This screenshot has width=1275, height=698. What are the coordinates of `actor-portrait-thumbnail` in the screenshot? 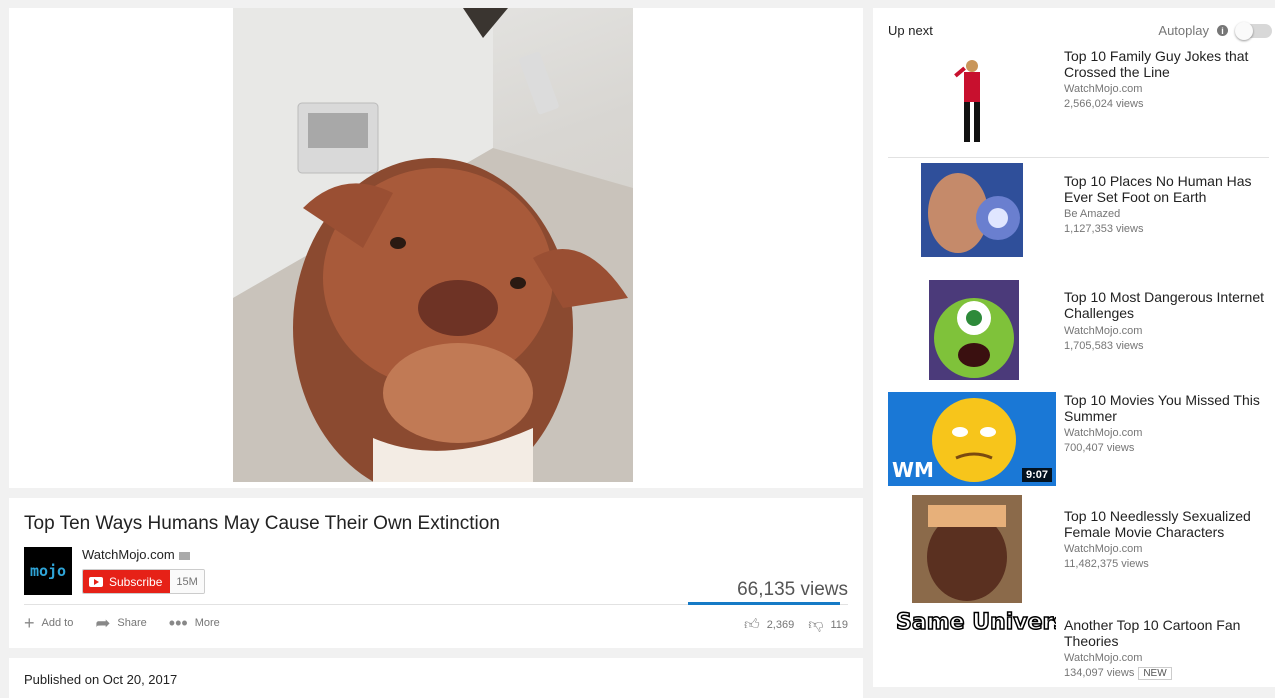 It's located at (972, 549).